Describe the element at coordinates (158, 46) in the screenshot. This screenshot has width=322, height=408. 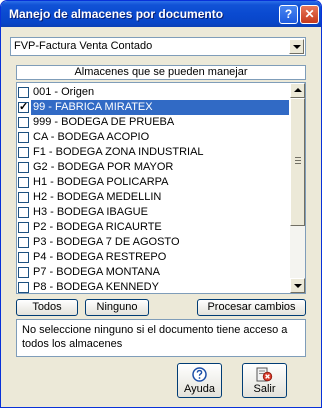
I see `document-dropdown: FVP-Factura Venta Contado` at that location.